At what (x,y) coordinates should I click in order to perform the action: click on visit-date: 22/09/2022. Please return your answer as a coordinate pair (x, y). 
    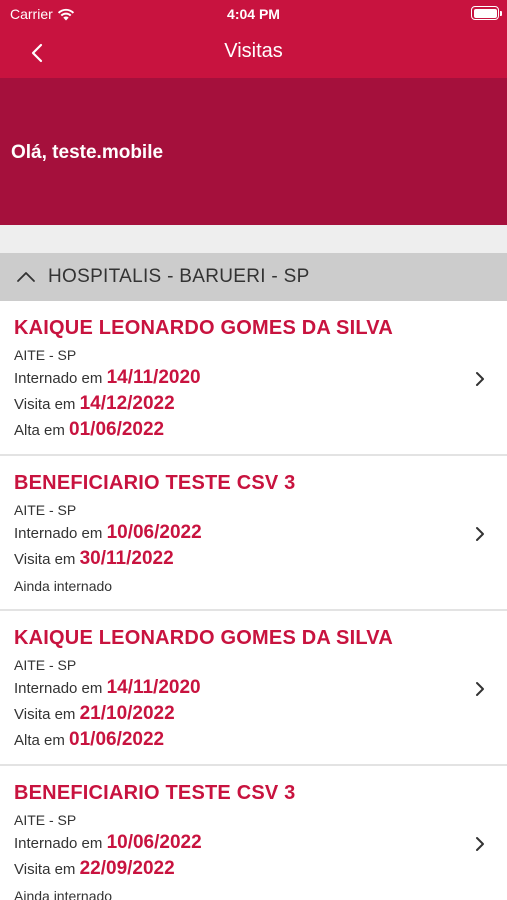
    Looking at the image, I should click on (127, 868).